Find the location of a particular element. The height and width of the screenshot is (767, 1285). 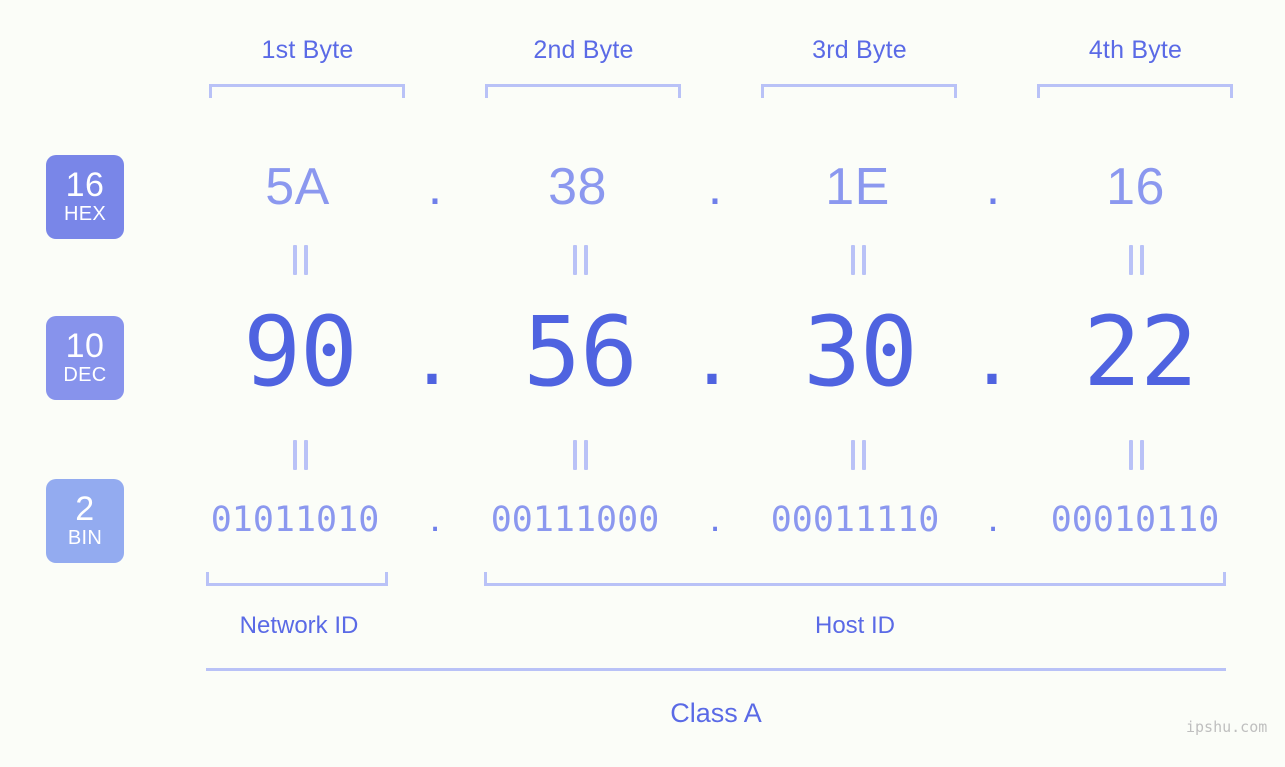

hex-octet-4: 16 is located at coordinates (1135, 187).